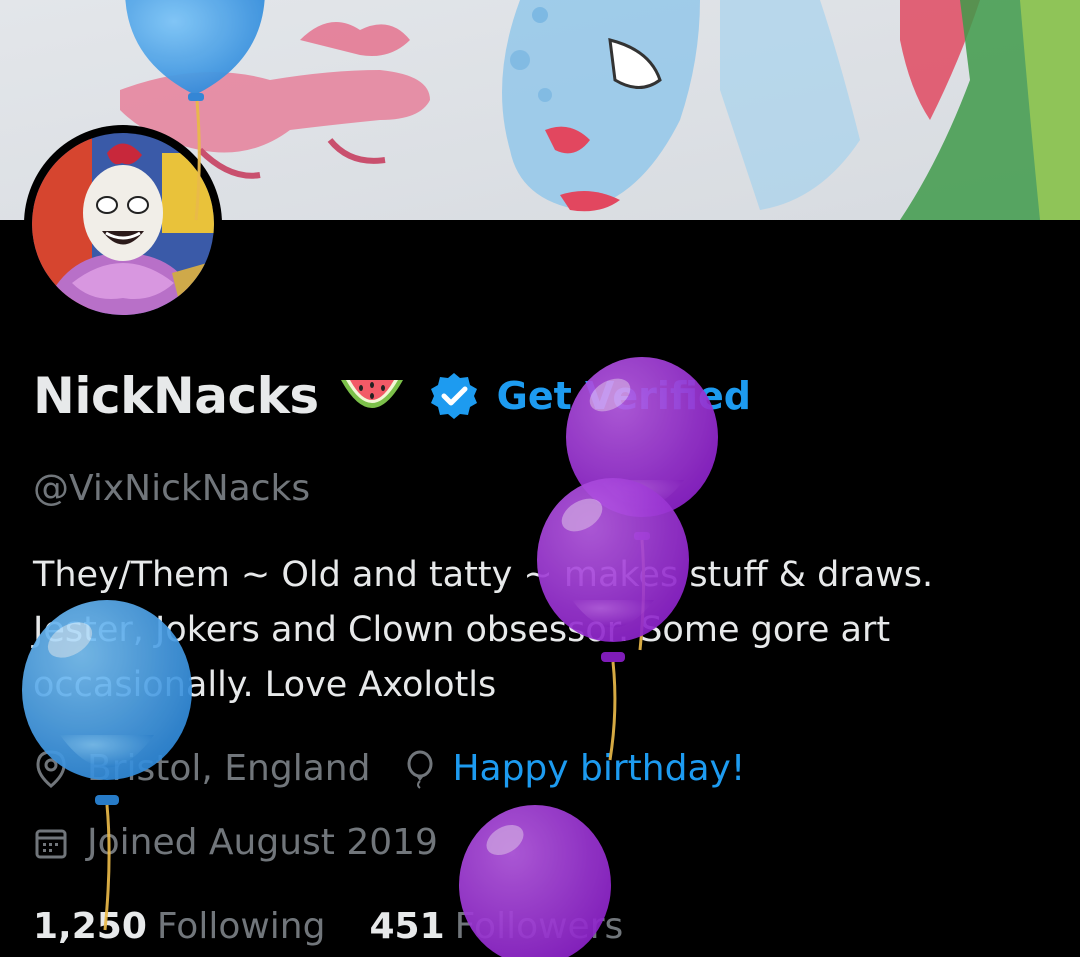 This screenshot has height=957, width=1080. I want to click on followers-label: Followers, so click(539, 926).